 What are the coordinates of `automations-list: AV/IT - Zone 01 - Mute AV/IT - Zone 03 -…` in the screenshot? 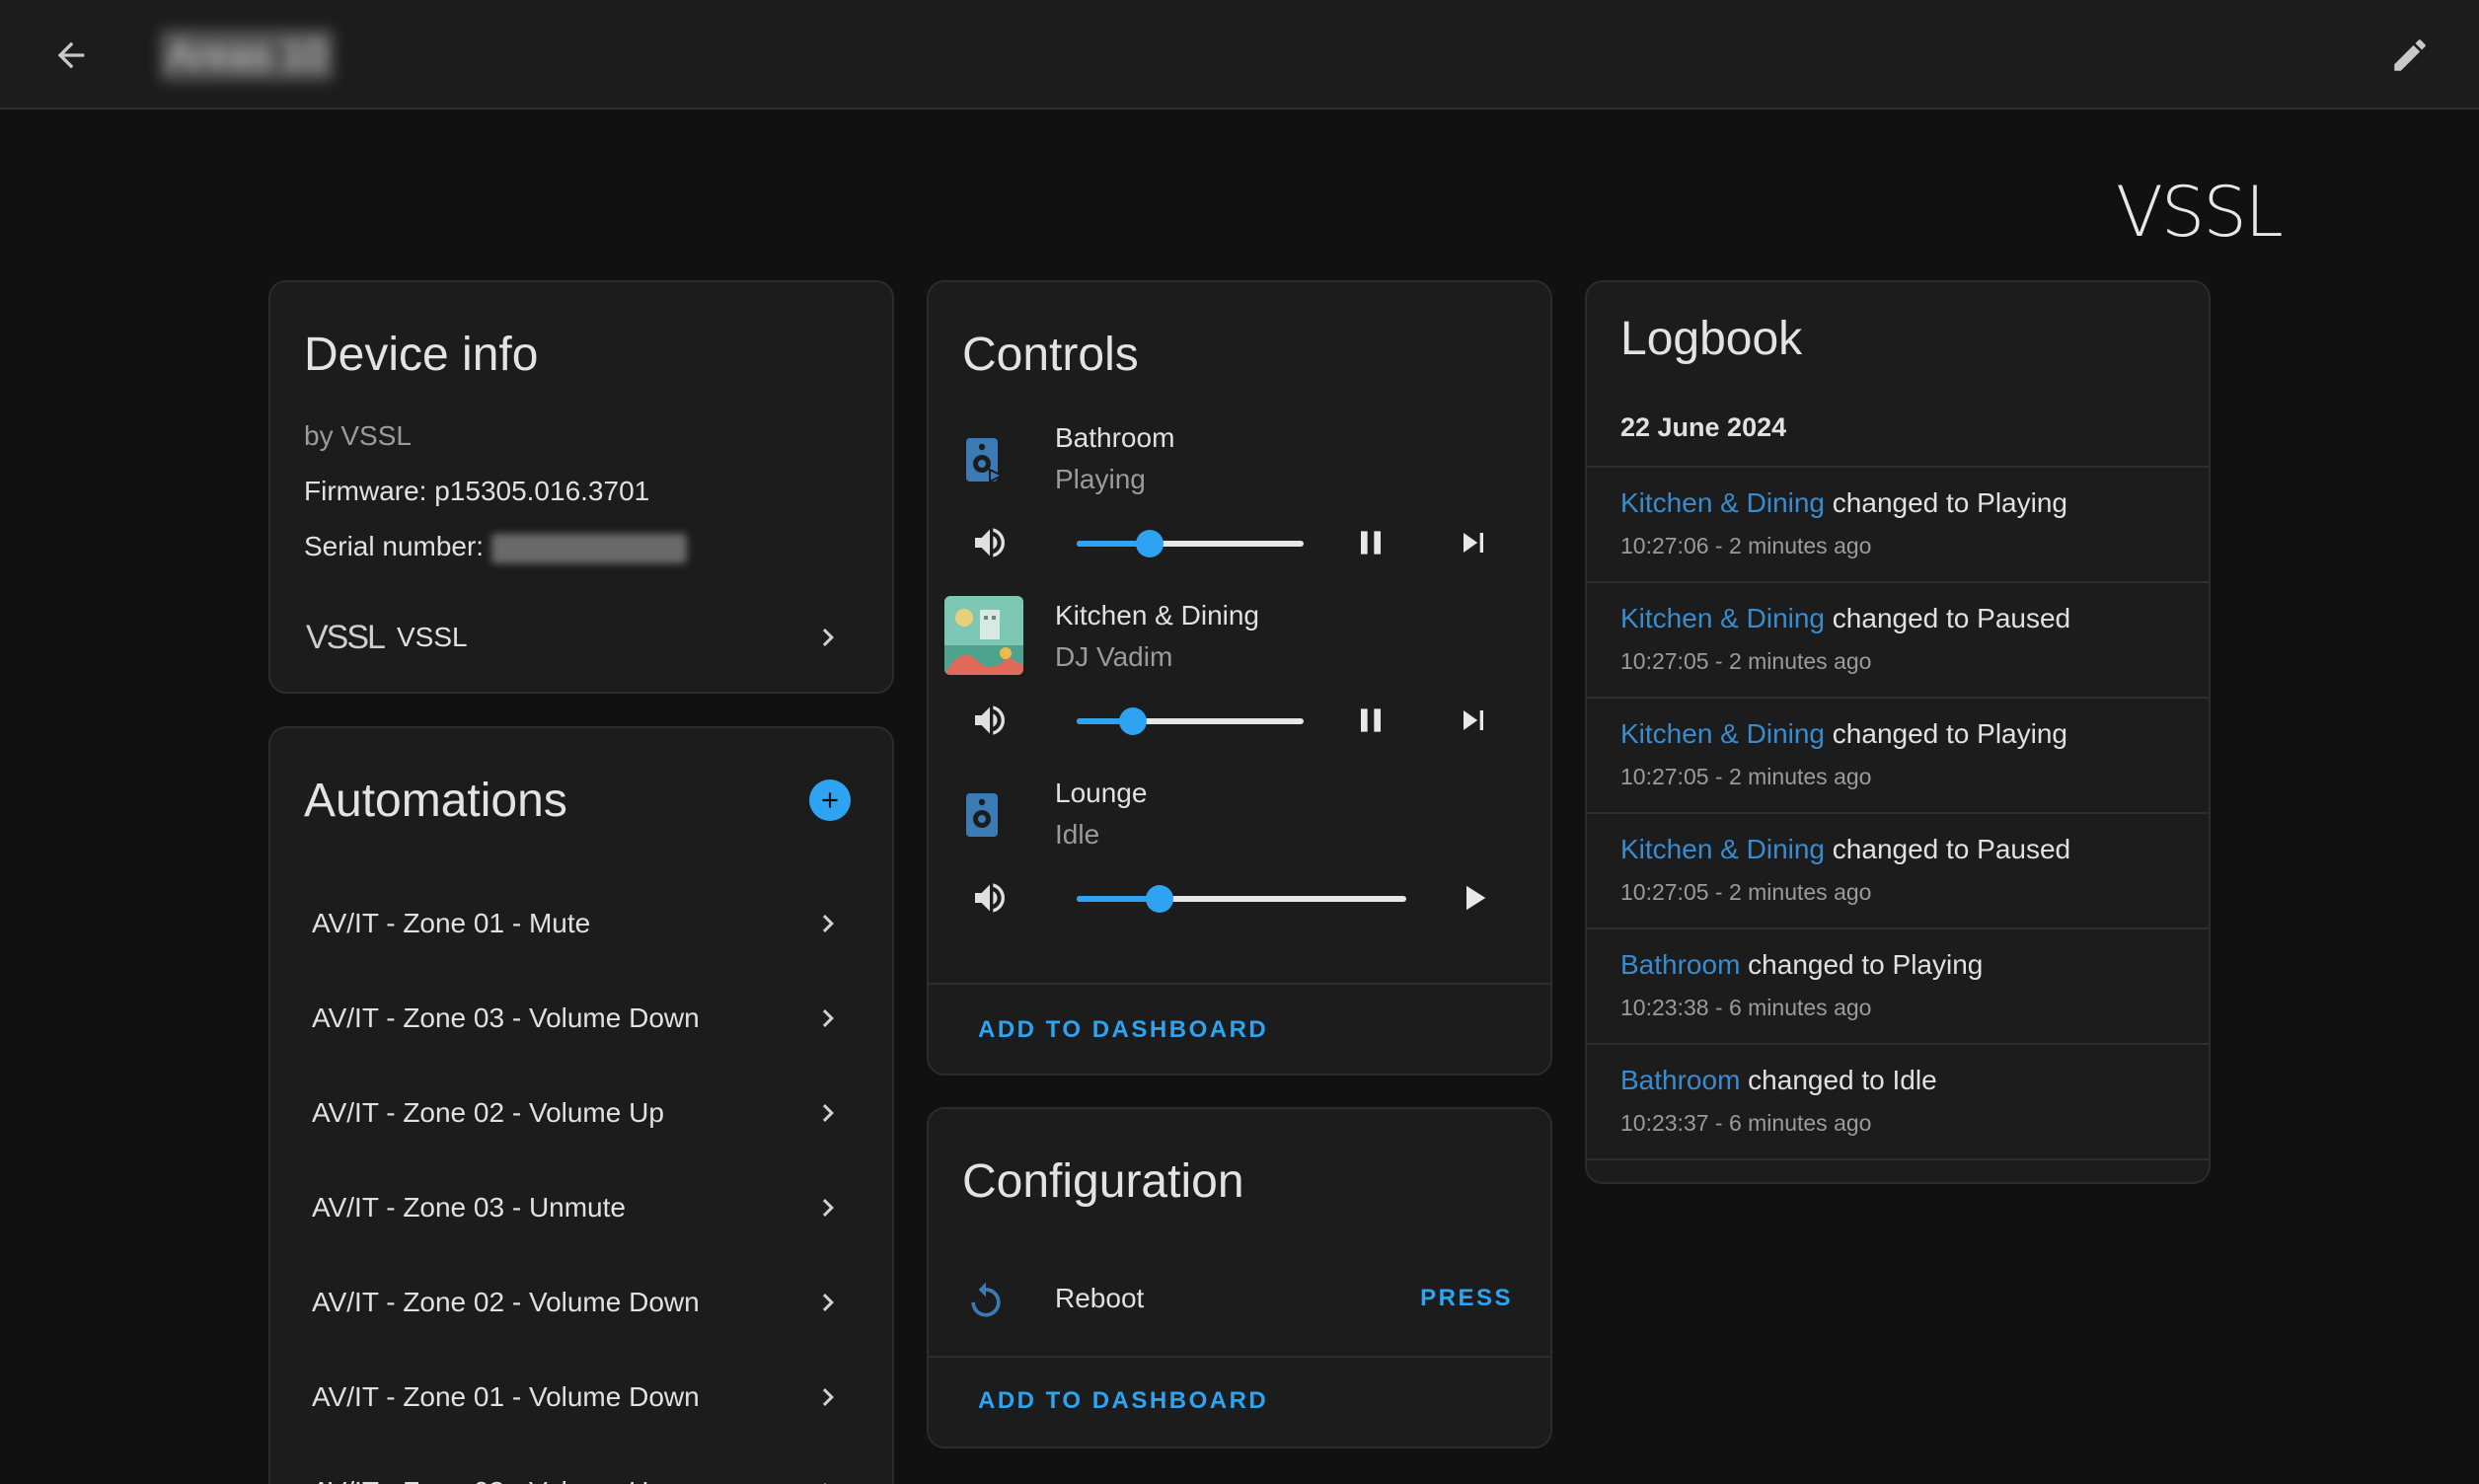 It's located at (581, 1180).